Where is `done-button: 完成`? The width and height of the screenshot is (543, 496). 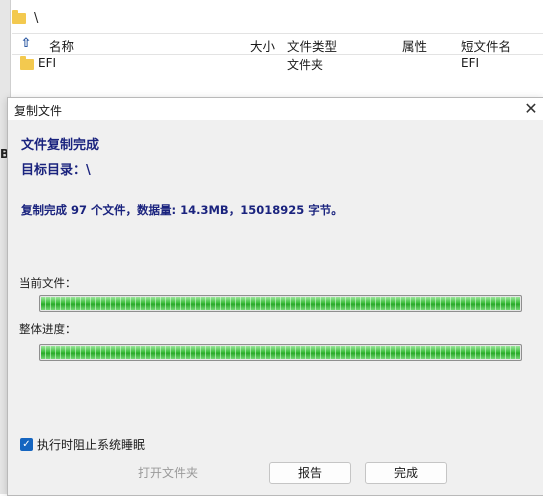 done-button: 完成 is located at coordinates (406, 473).